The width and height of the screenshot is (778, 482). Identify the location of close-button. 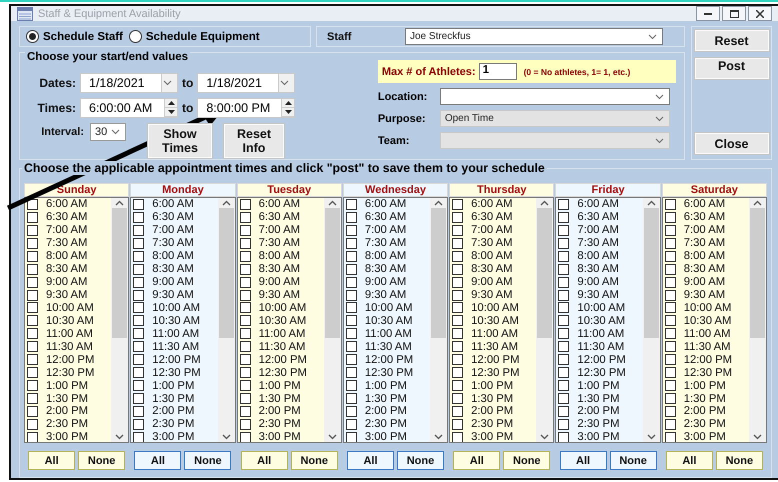
(760, 13).